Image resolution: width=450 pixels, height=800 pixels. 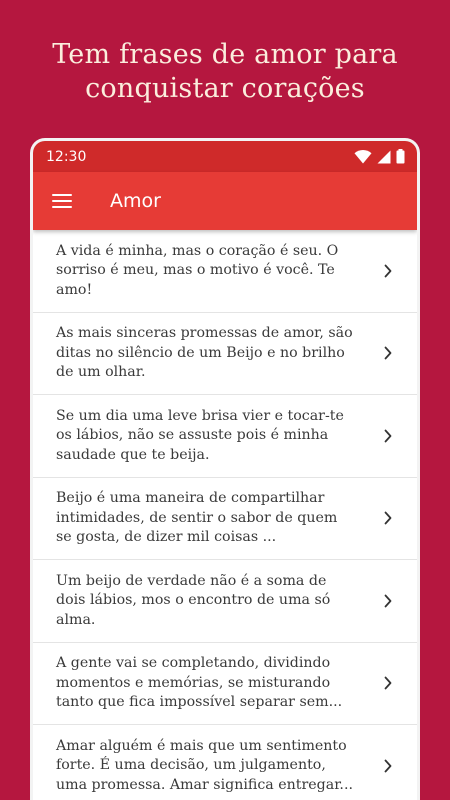 I want to click on promo-headline-line-1: Tem frases de amor para, so click(x=225, y=54).